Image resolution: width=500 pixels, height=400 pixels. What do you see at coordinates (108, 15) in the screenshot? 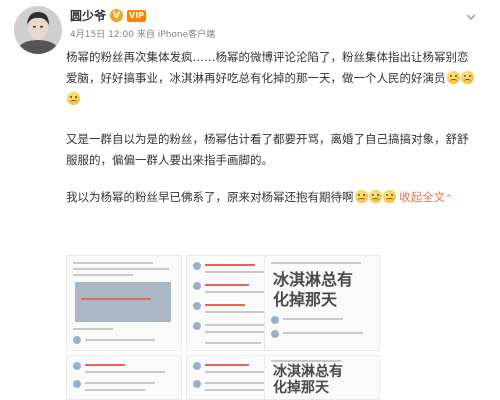
I see `username-row: 圆少爷 V VIP` at bounding box center [108, 15].